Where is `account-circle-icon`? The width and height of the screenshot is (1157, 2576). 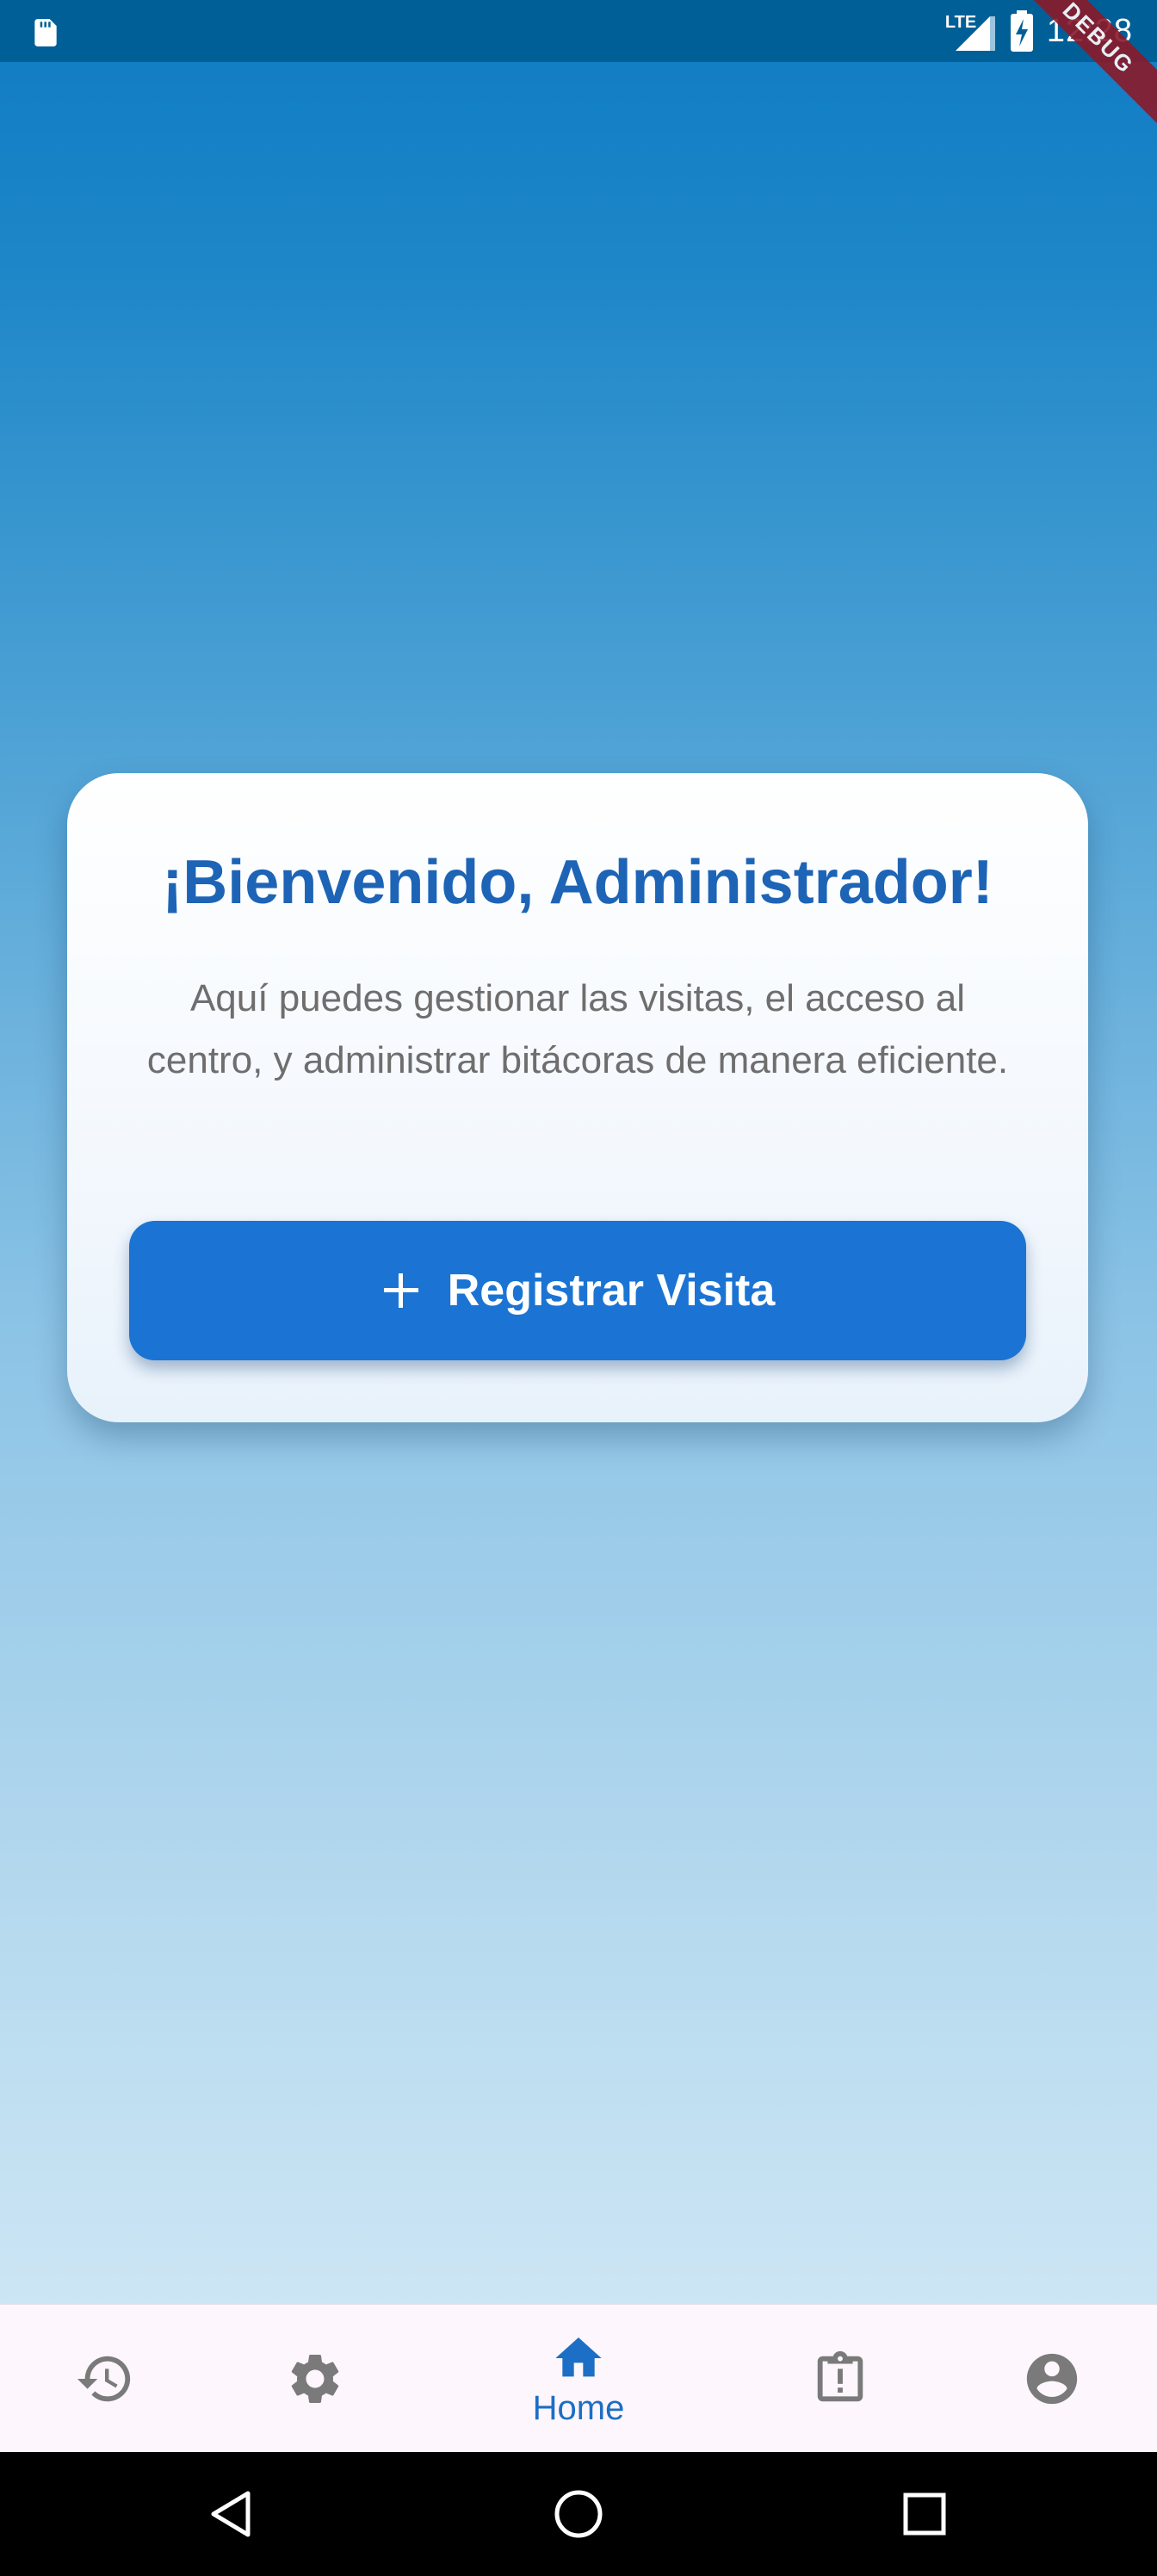 account-circle-icon is located at coordinates (1052, 2379).